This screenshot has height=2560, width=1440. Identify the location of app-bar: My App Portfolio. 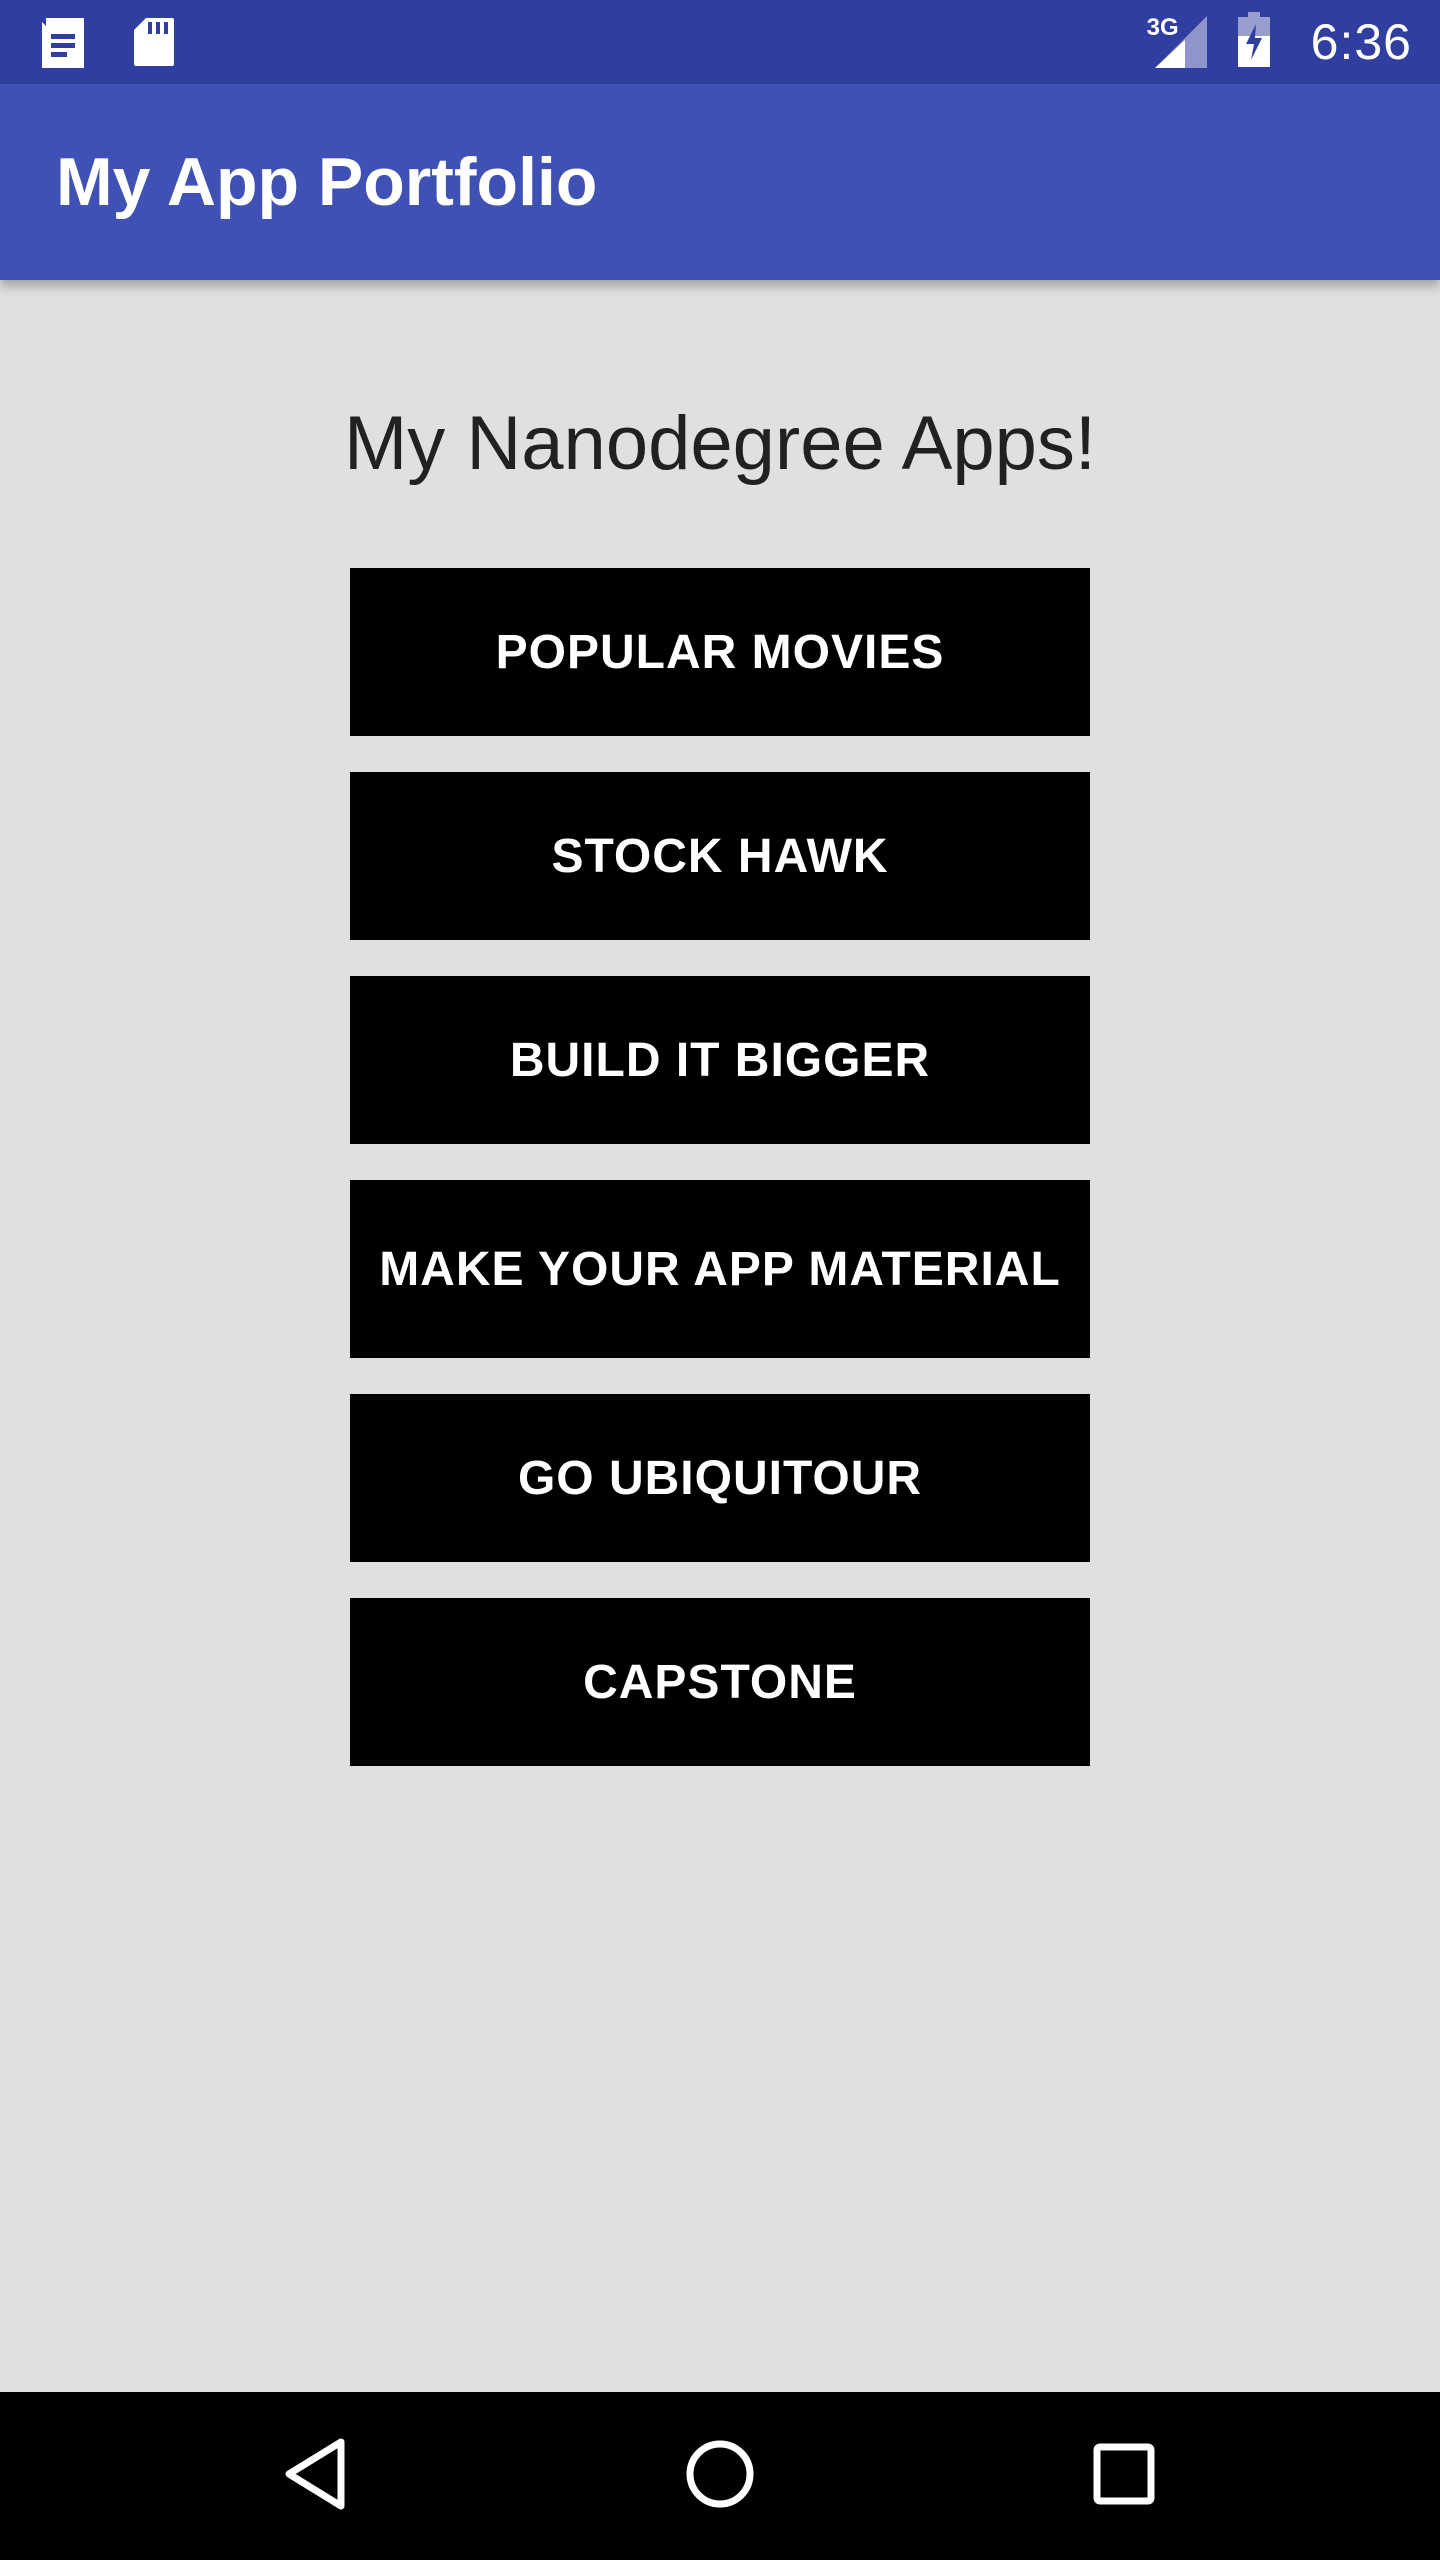
(720, 182).